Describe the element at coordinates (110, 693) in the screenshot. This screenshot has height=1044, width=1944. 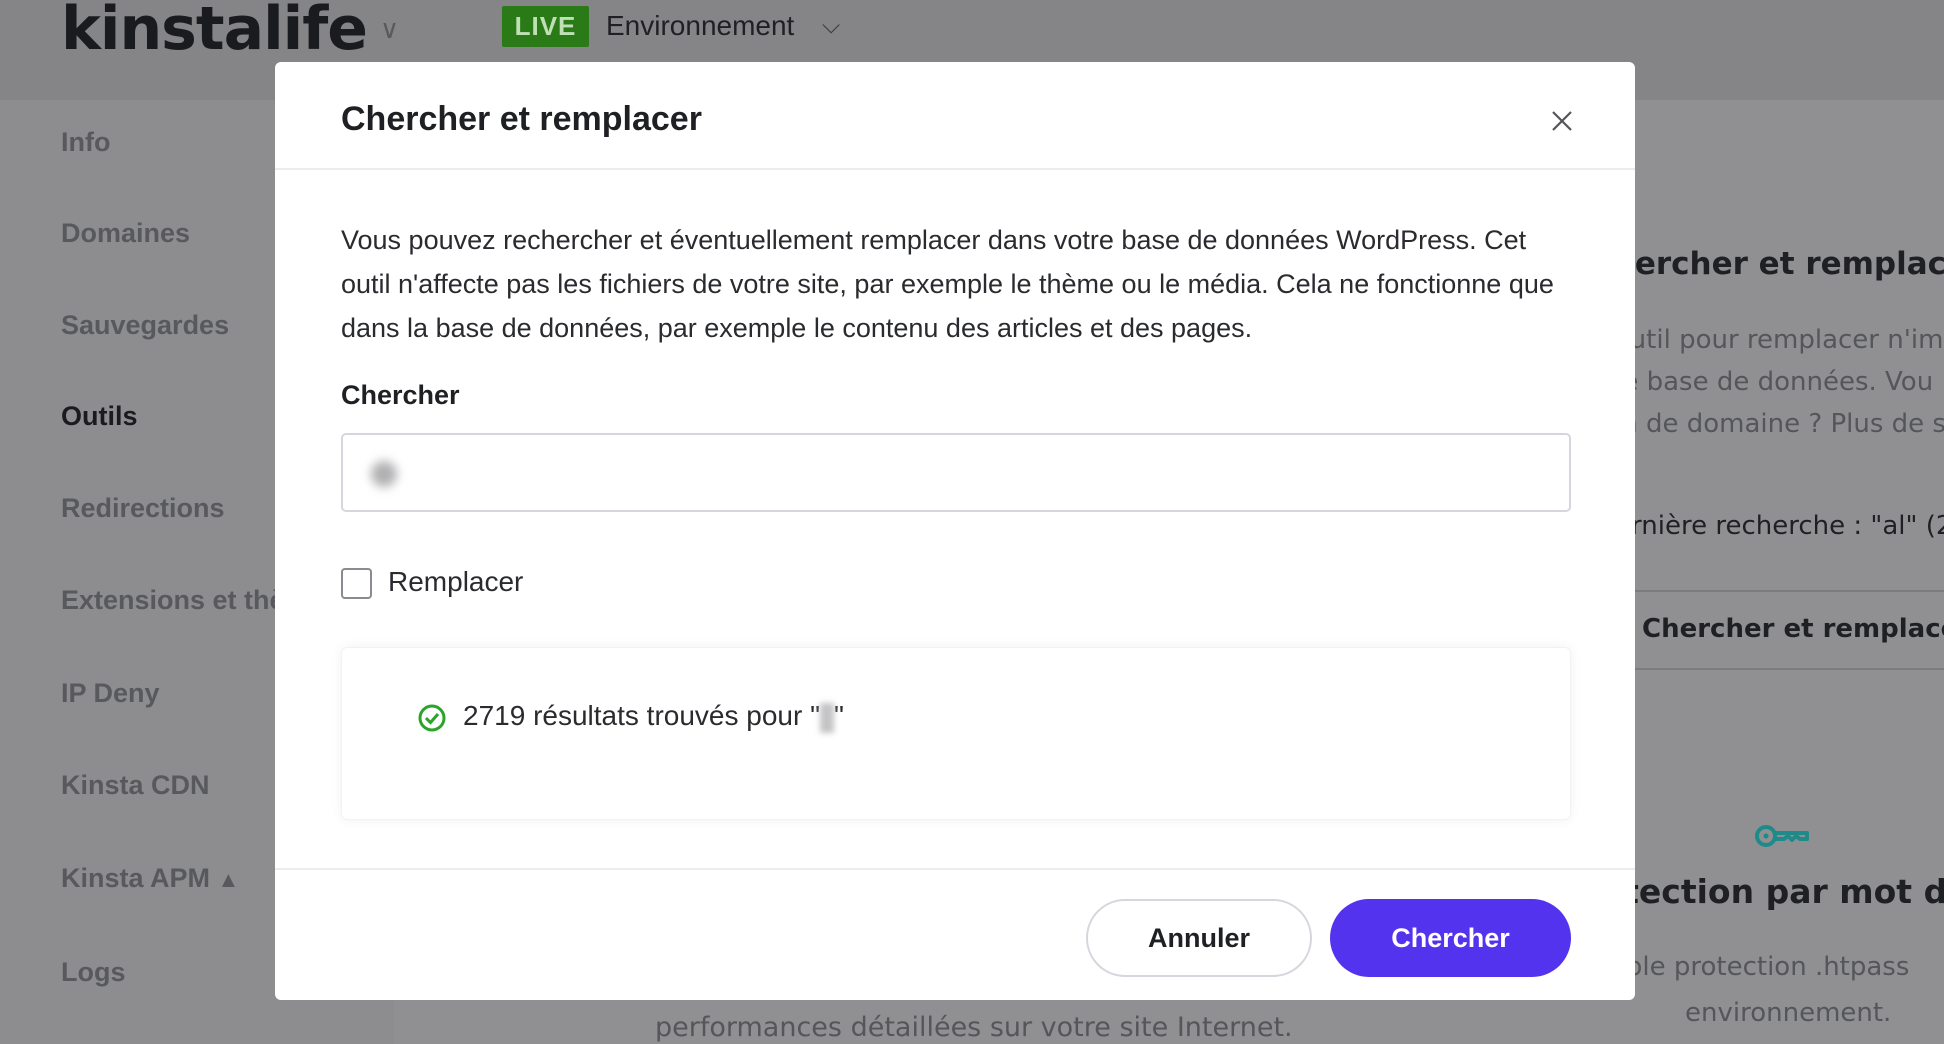
I see `sidebar-item-ip-deny: IP Deny` at that location.